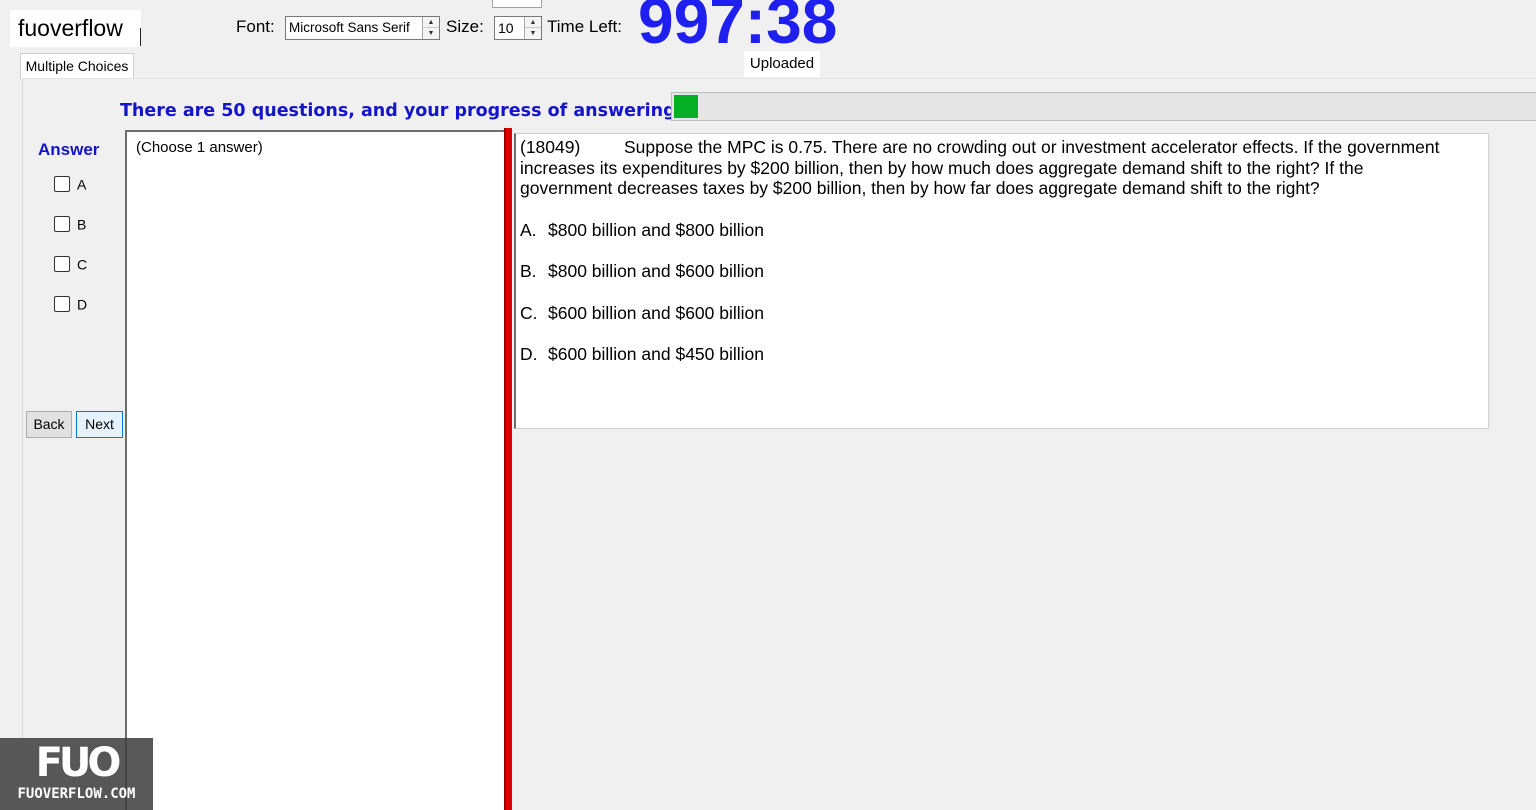 Image resolution: width=1536 pixels, height=810 pixels. Describe the element at coordinates (529, 354) in the screenshot. I see `option-letter: D.` at that location.